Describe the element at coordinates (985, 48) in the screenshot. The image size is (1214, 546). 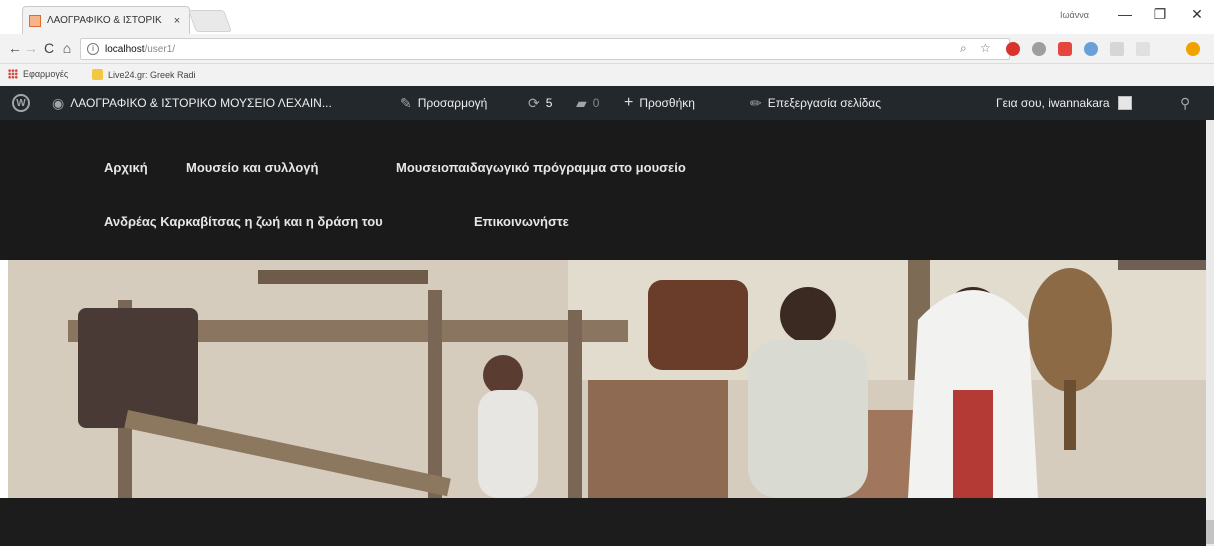
I see `bookmark-star-icon: ☆` at that location.